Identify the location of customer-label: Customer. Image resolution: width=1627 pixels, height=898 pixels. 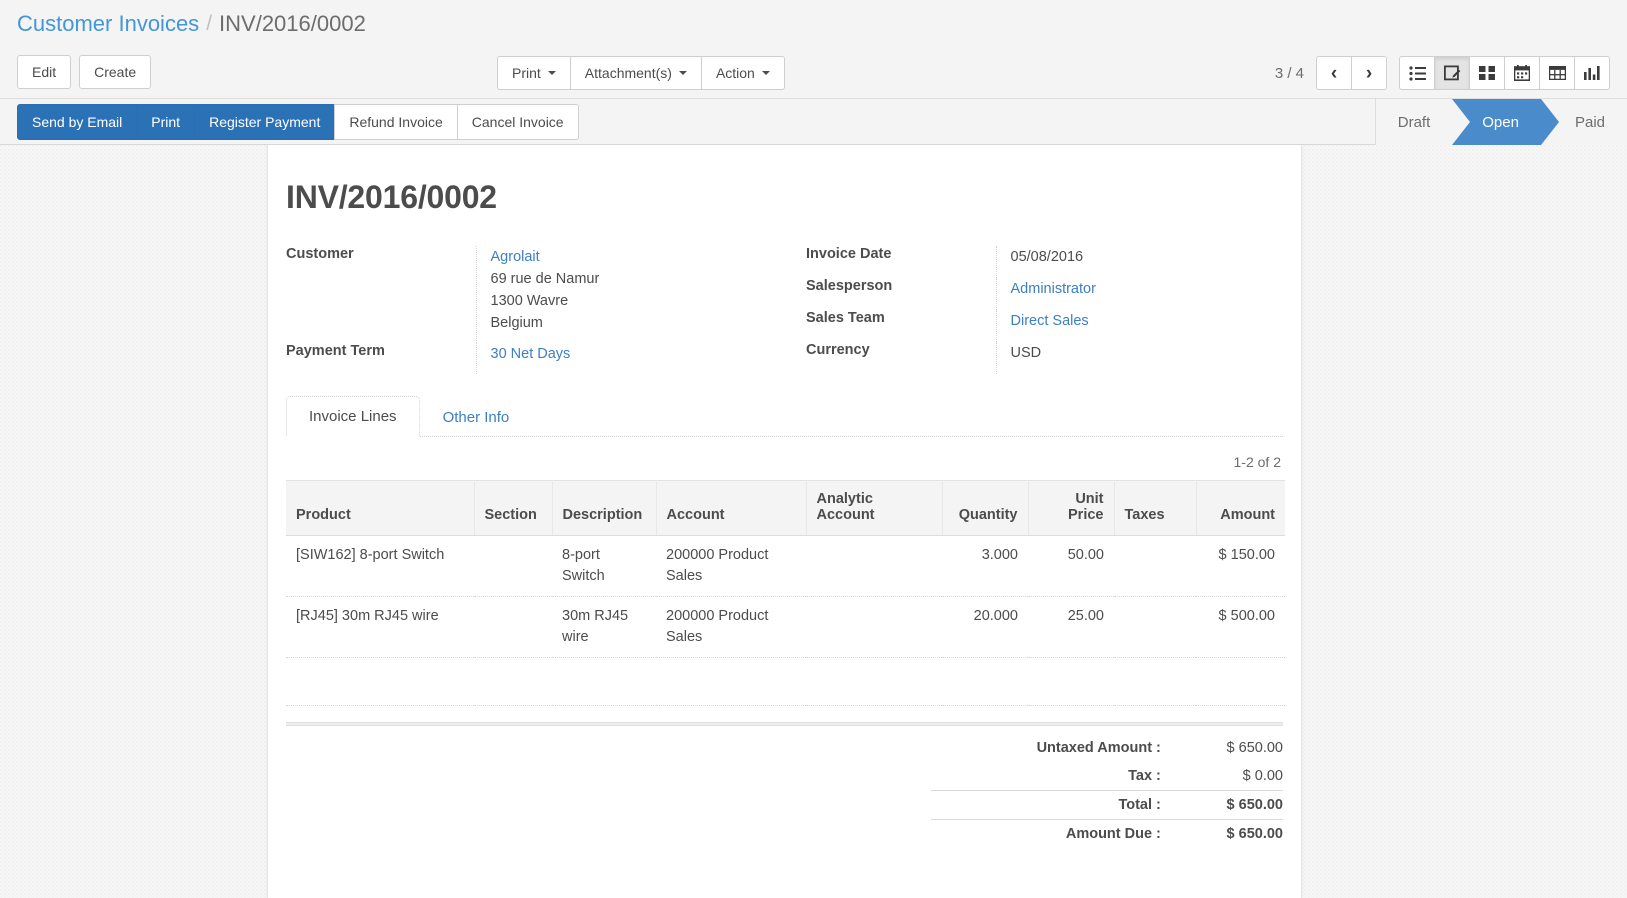
(320, 254).